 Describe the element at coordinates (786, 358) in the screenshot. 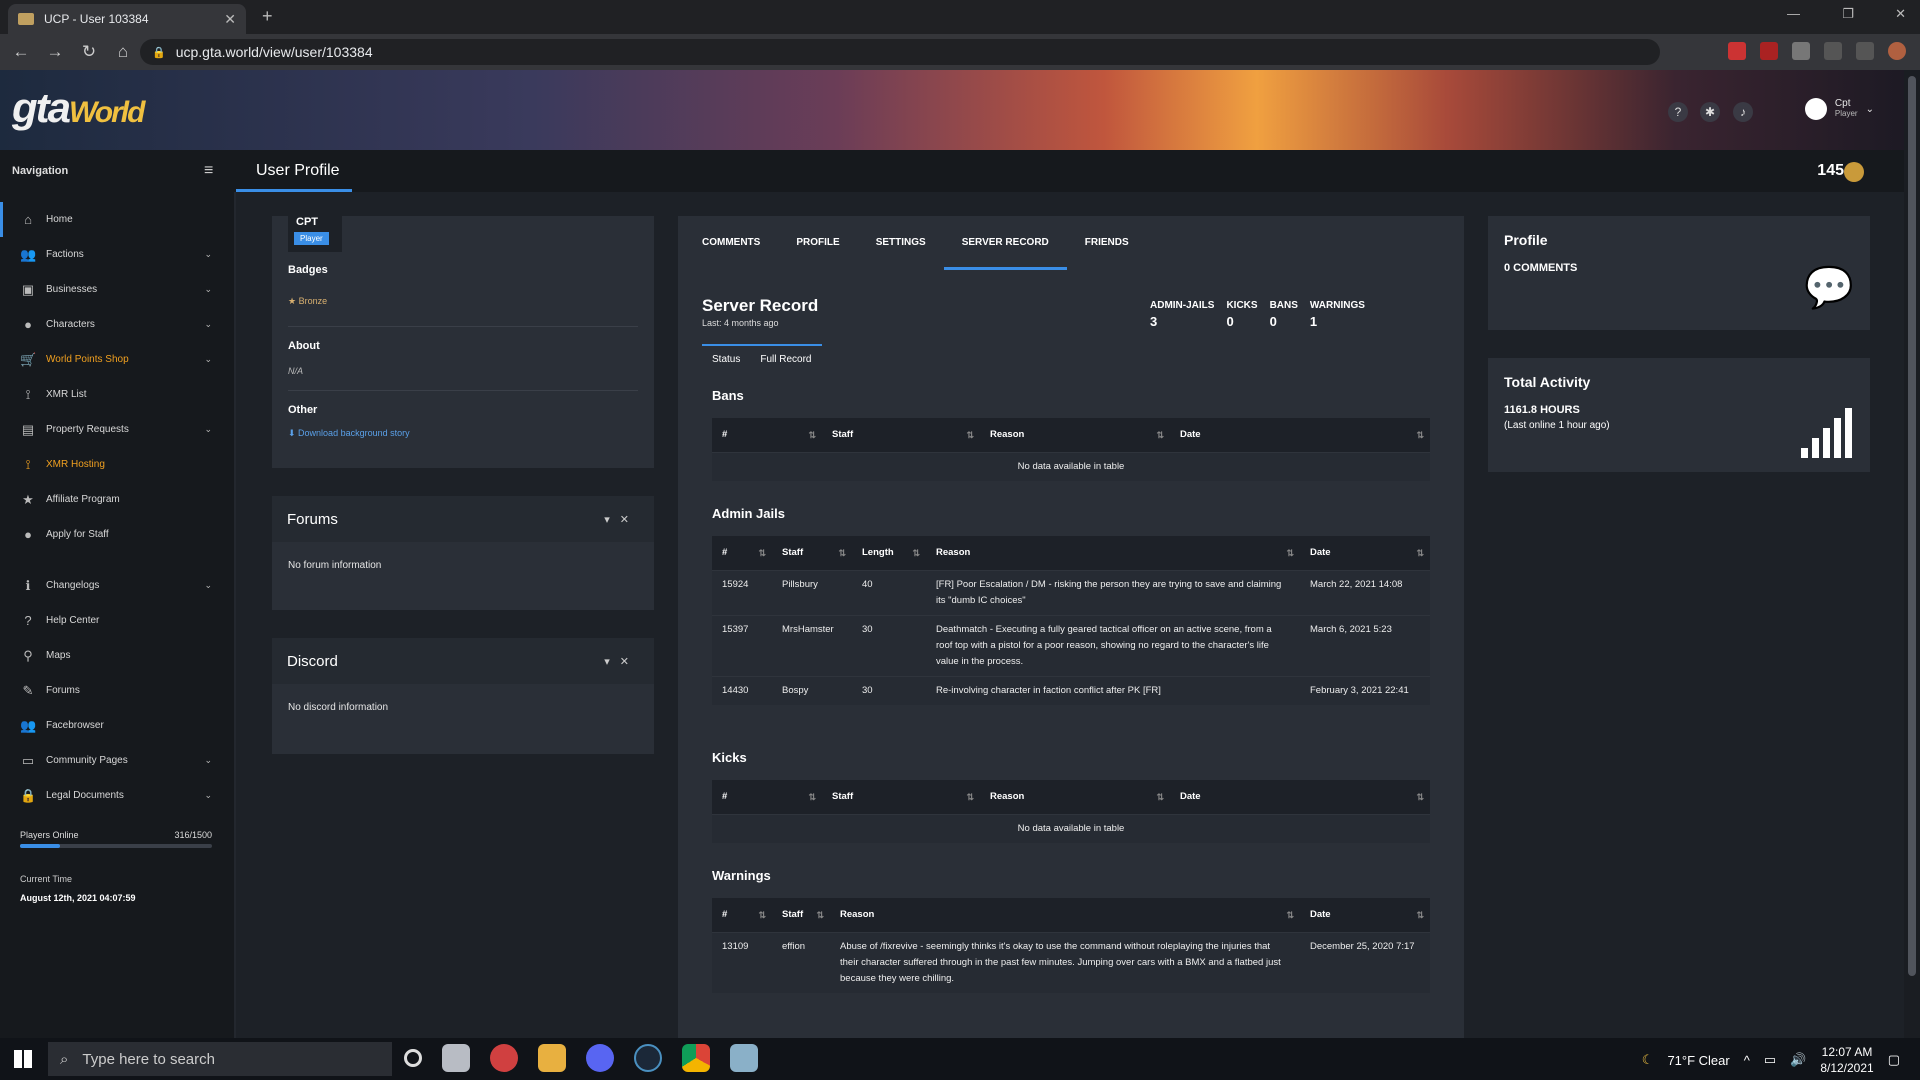

I see `subtab-full-record: Full Record` at that location.